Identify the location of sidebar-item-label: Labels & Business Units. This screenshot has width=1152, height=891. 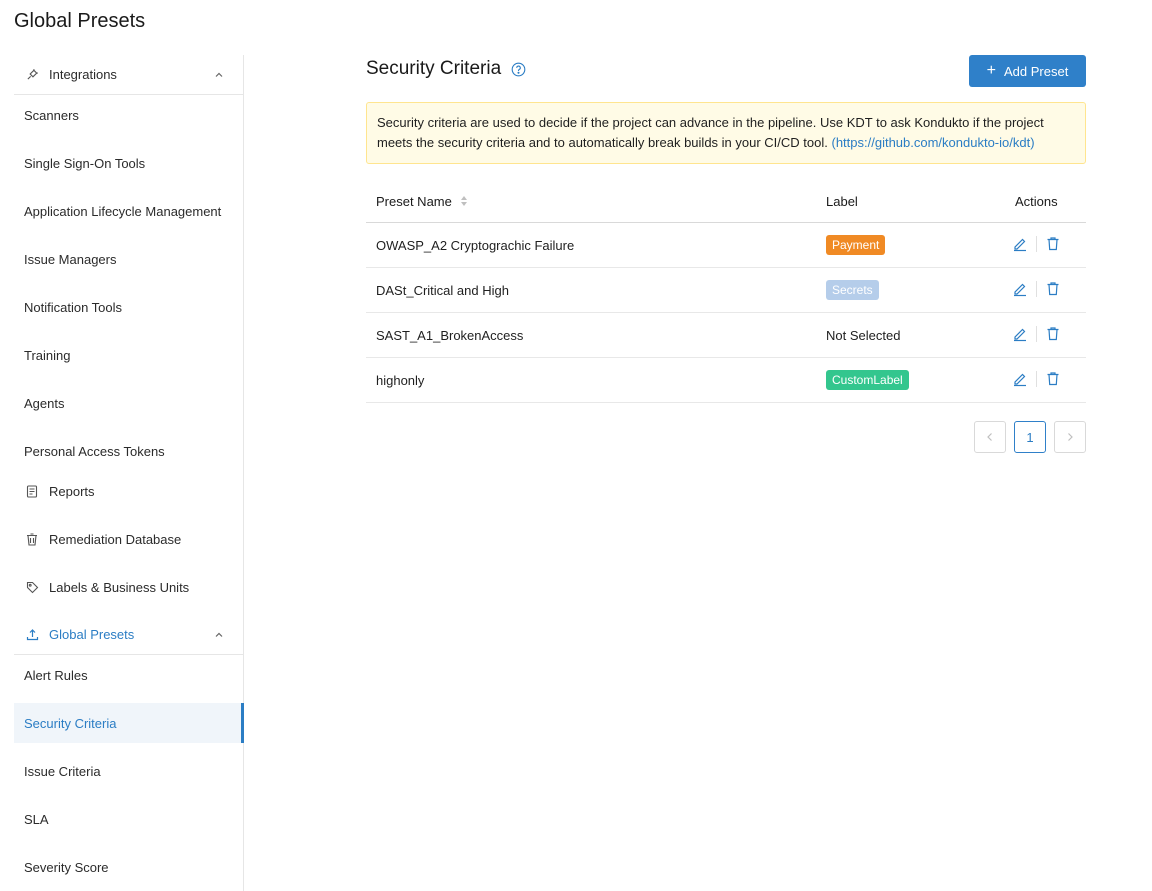
(119, 587).